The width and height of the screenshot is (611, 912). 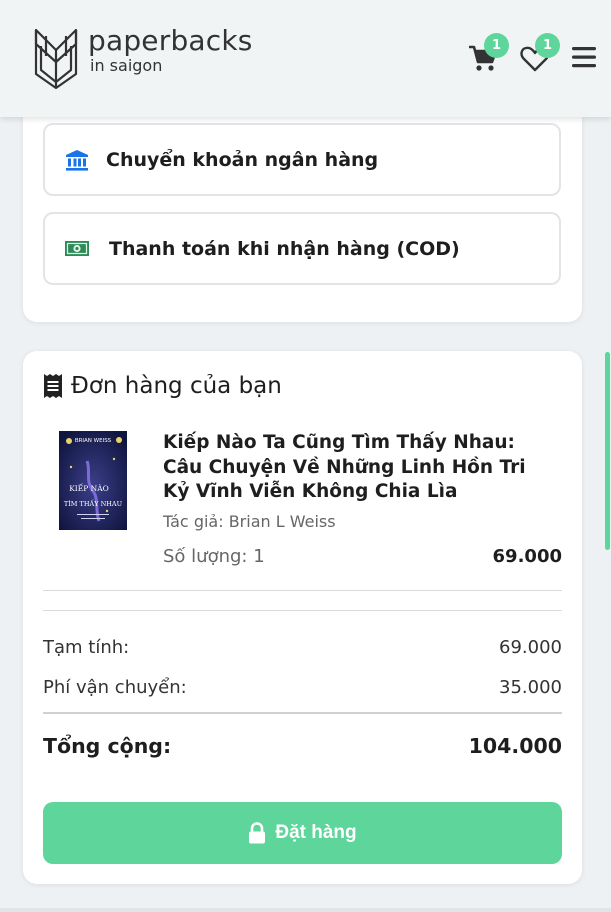 What do you see at coordinates (170, 40) in the screenshot?
I see `brand-name: paperbacks` at bounding box center [170, 40].